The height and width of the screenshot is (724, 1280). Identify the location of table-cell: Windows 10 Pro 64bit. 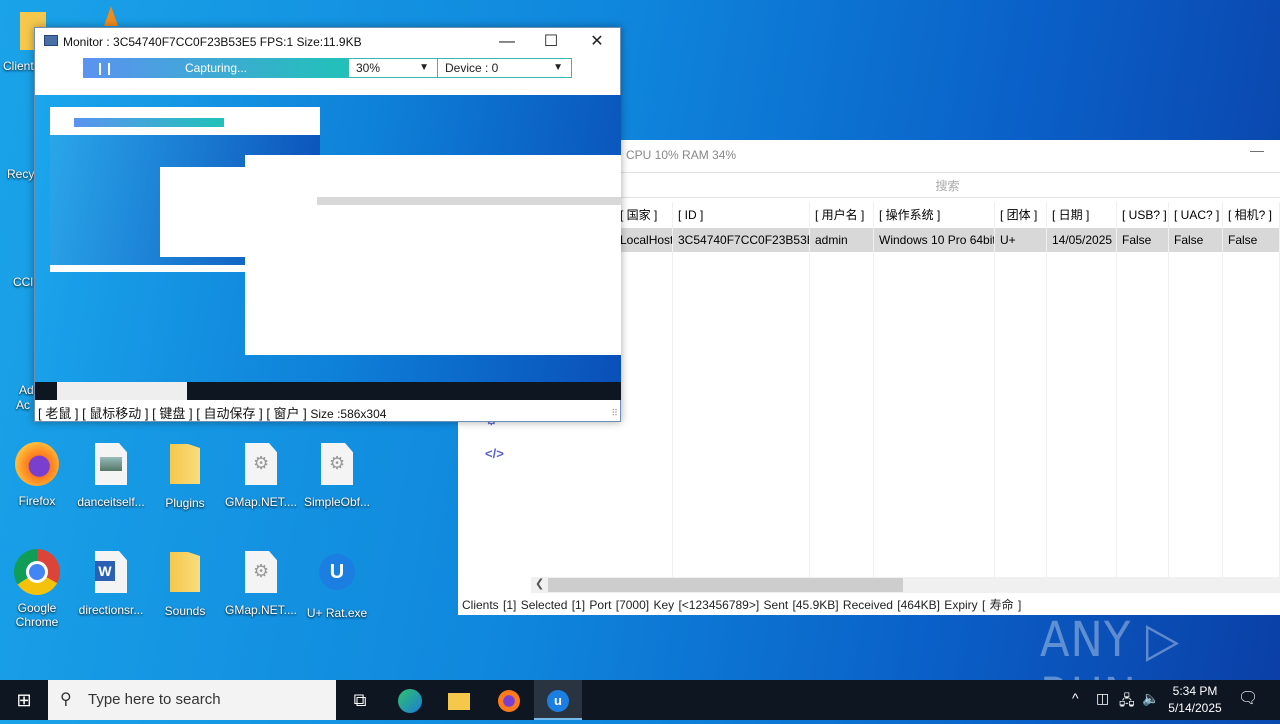
(934, 240).